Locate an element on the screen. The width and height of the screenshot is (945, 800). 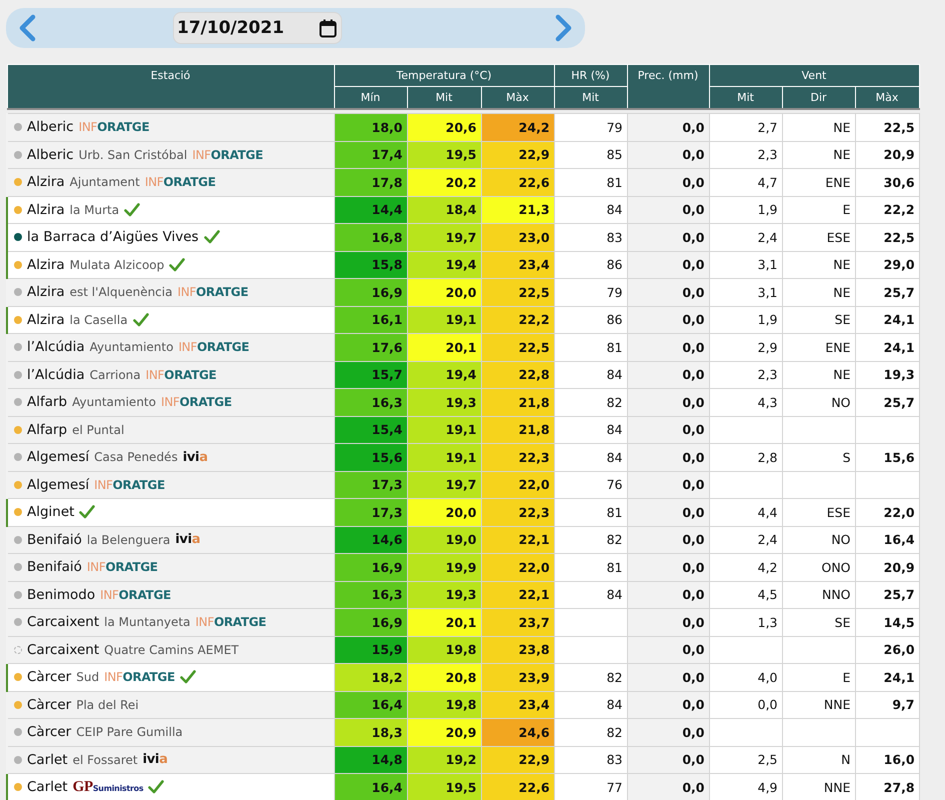
temperature-cell: 20,8 is located at coordinates (444, 677).